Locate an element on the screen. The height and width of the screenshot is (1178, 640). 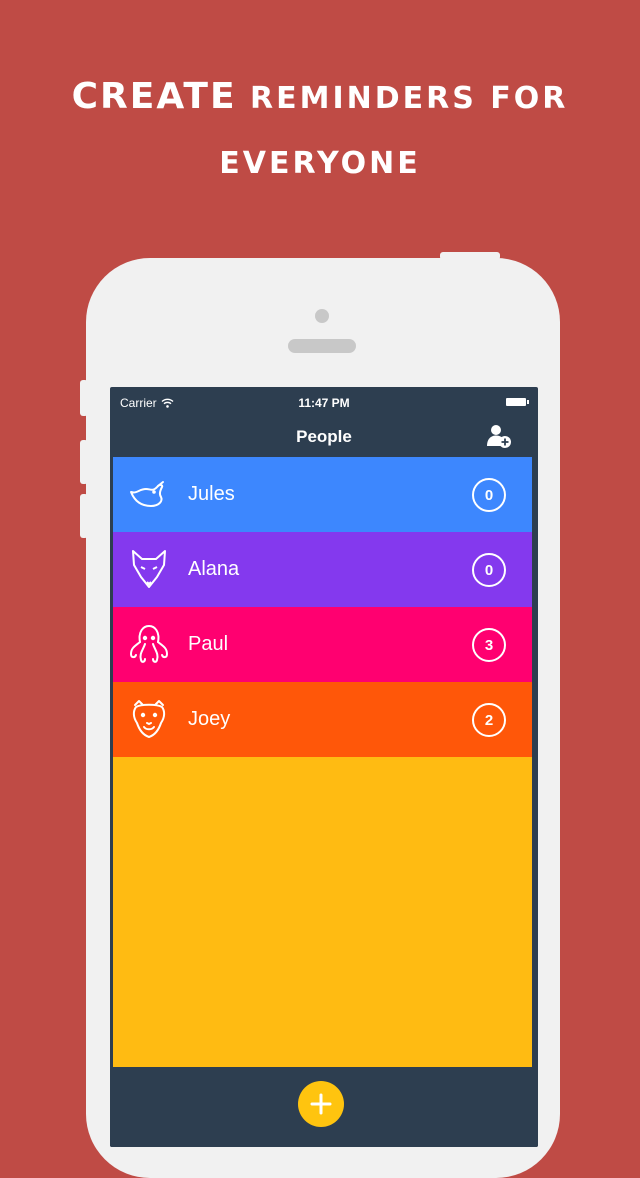
nav-bar: People is located at coordinates (324, 437).